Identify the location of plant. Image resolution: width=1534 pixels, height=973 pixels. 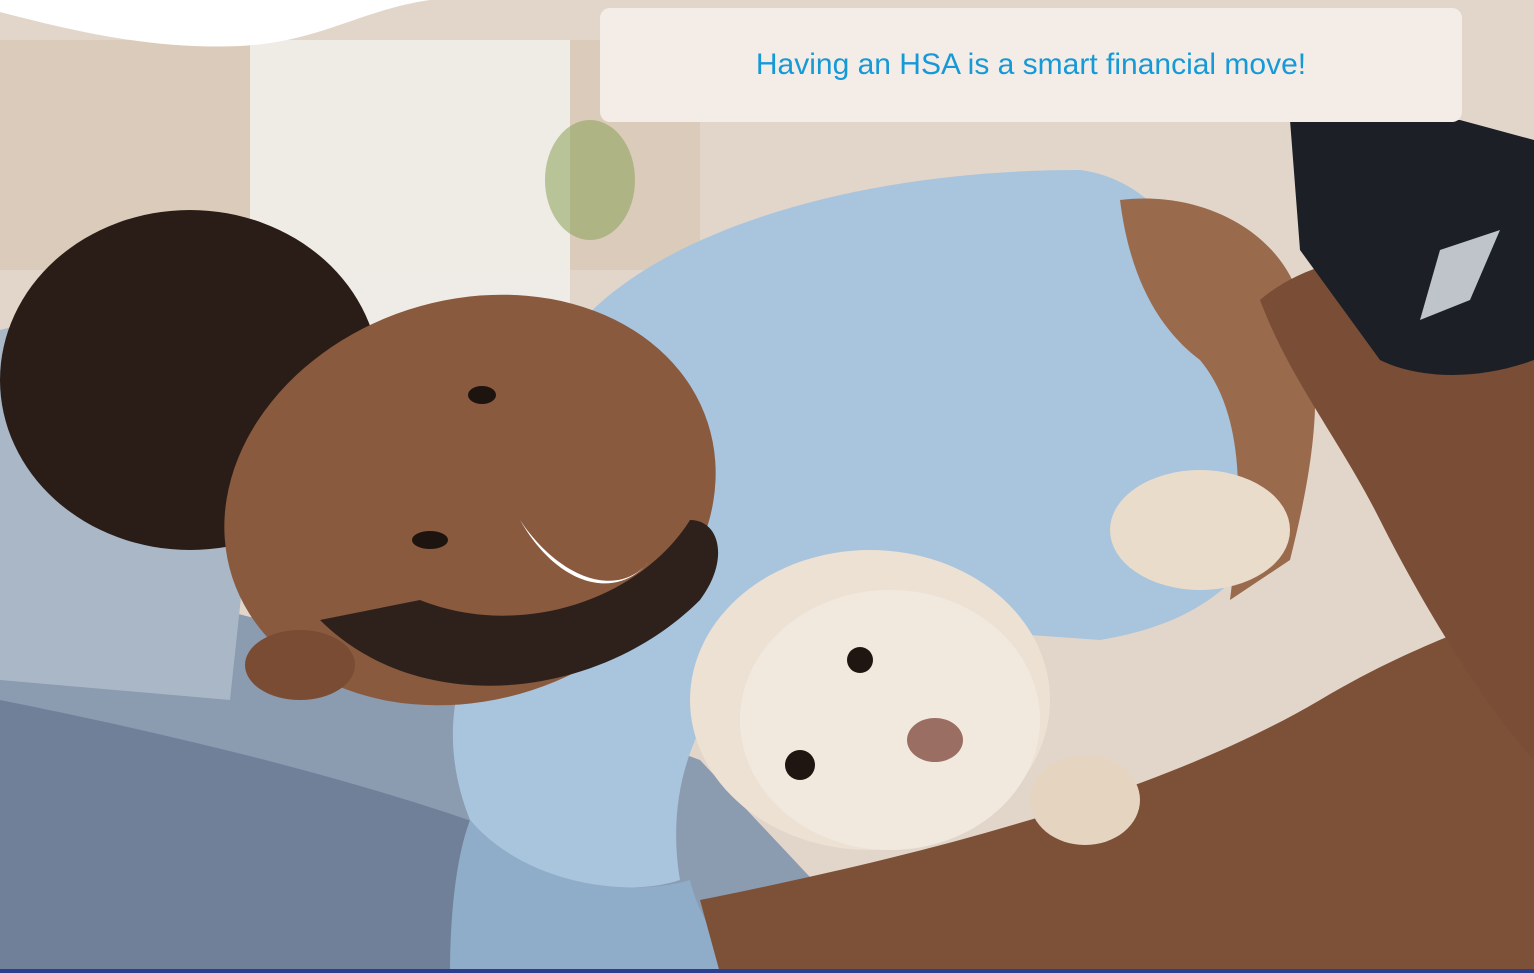
(590, 180).